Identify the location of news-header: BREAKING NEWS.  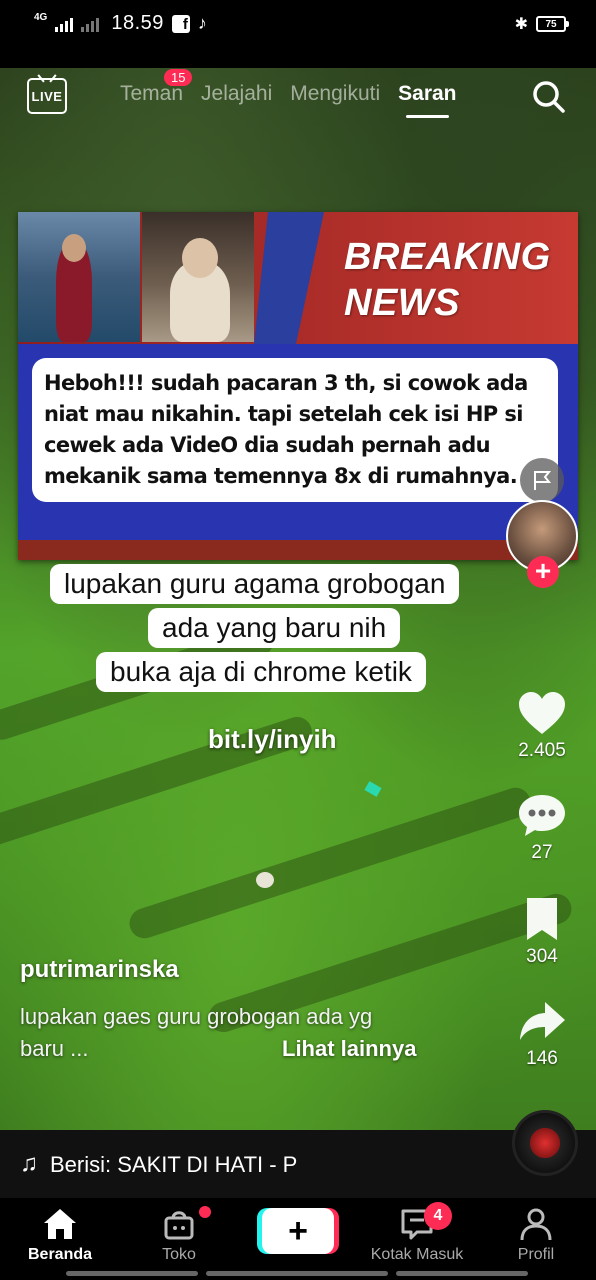
(298, 278).